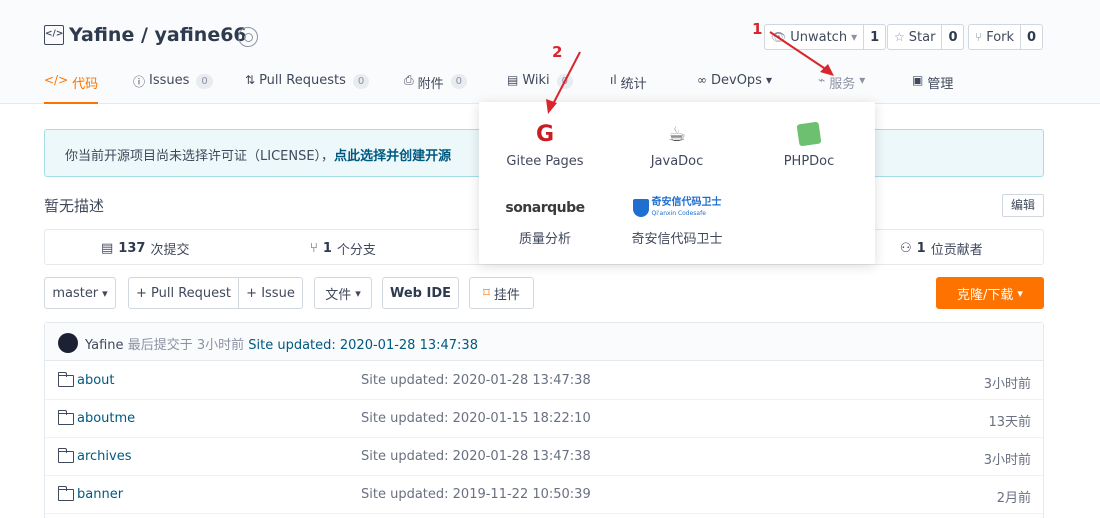  I want to click on create-license-link: 点此选择并创建开源, so click(392, 156).